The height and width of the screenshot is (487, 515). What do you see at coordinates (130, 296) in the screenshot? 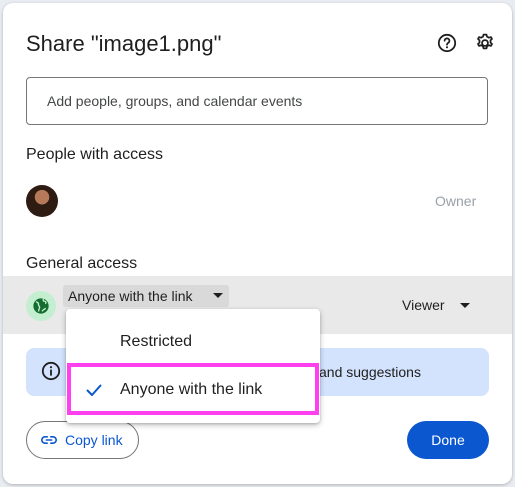
I see `general-access-value: Anyone with the link` at bounding box center [130, 296].